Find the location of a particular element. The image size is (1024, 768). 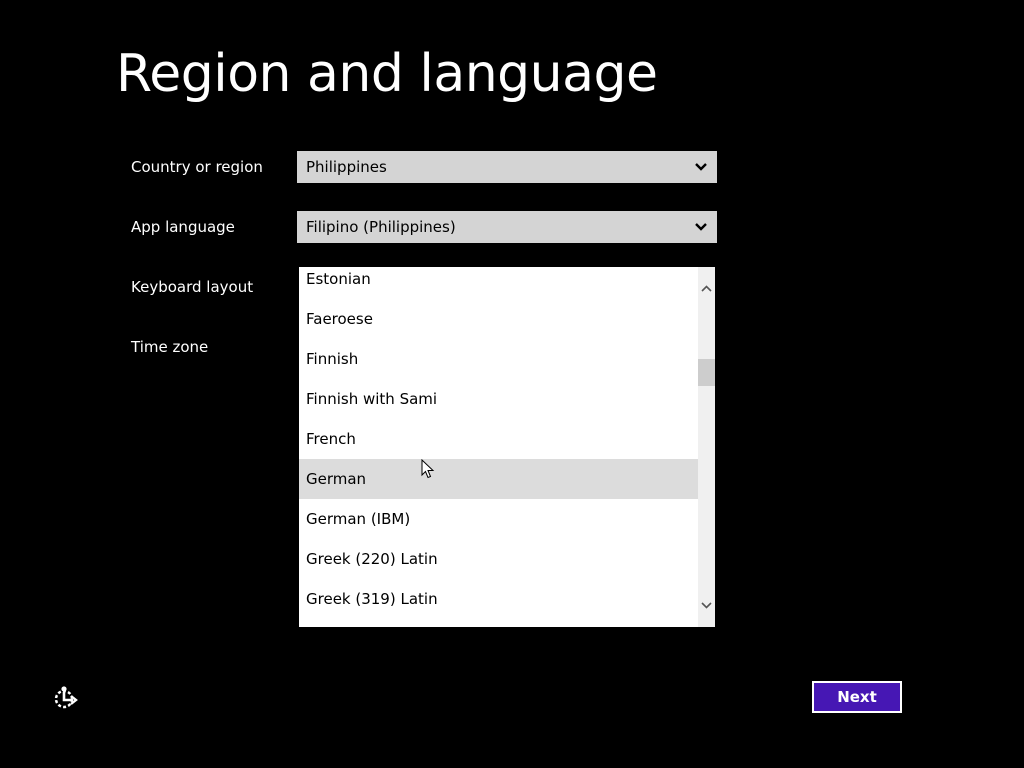

app-language-label: App language is located at coordinates (183, 227).